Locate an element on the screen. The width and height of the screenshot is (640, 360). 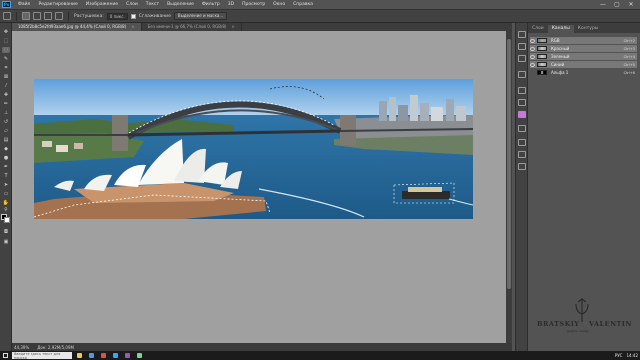
background-color-swatch is located at coordinates (7, 220).